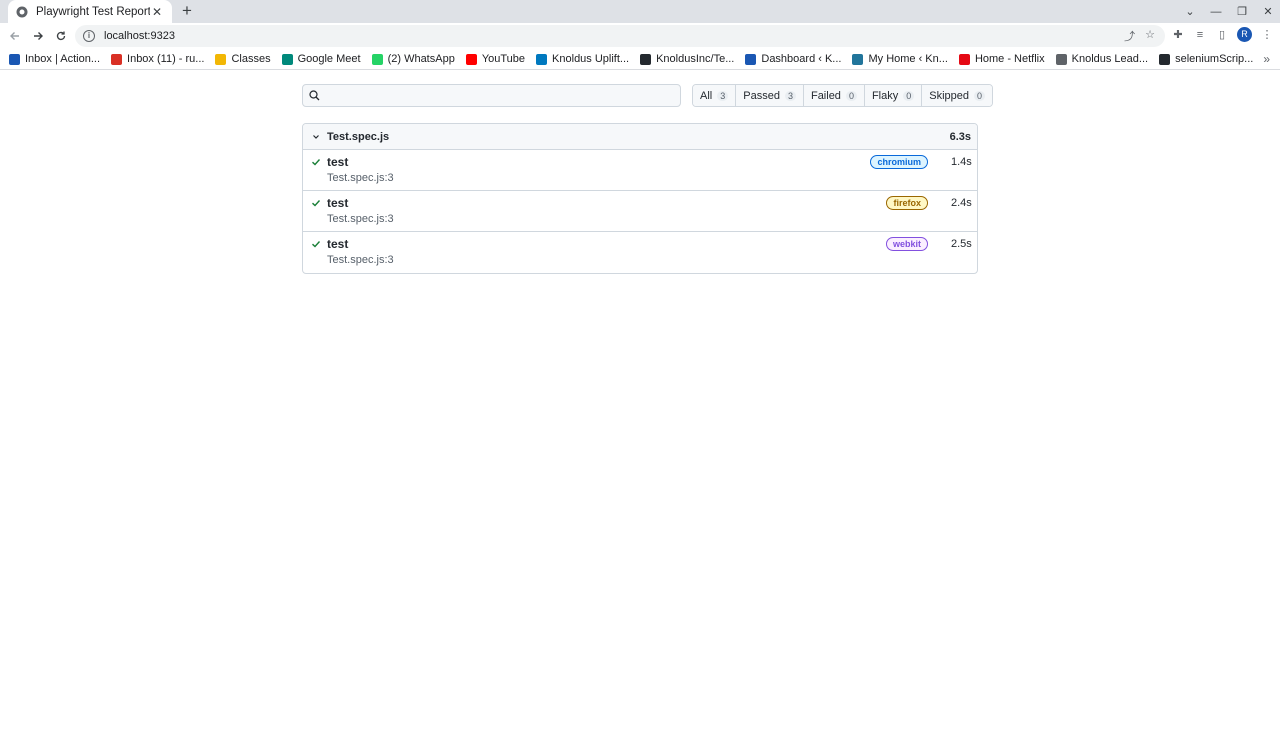 Image resolution: width=1280 pixels, height=729 pixels. What do you see at coordinates (640, 170) in the screenshot?
I see `test-row: test chromium 1.4s Test.spec.js:3` at bounding box center [640, 170].